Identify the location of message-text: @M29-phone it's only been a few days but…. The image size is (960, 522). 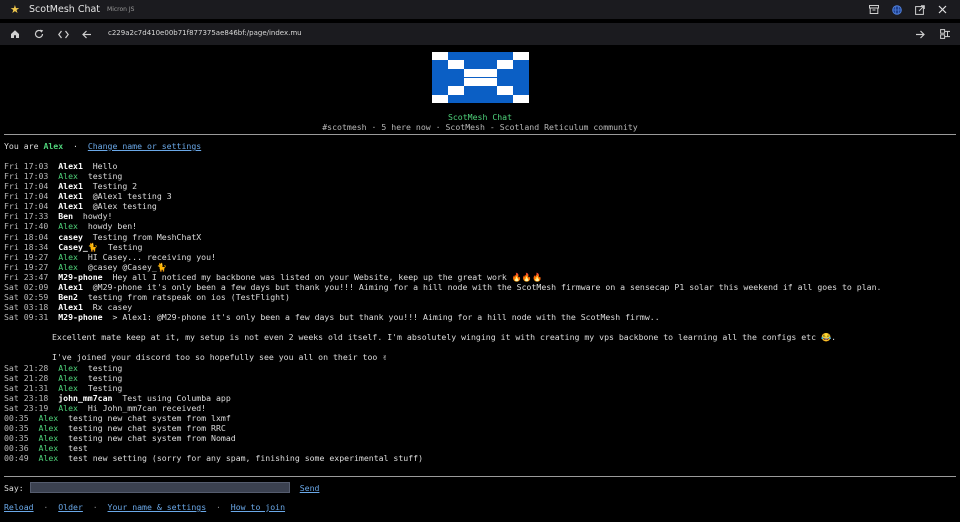
(487, 286).